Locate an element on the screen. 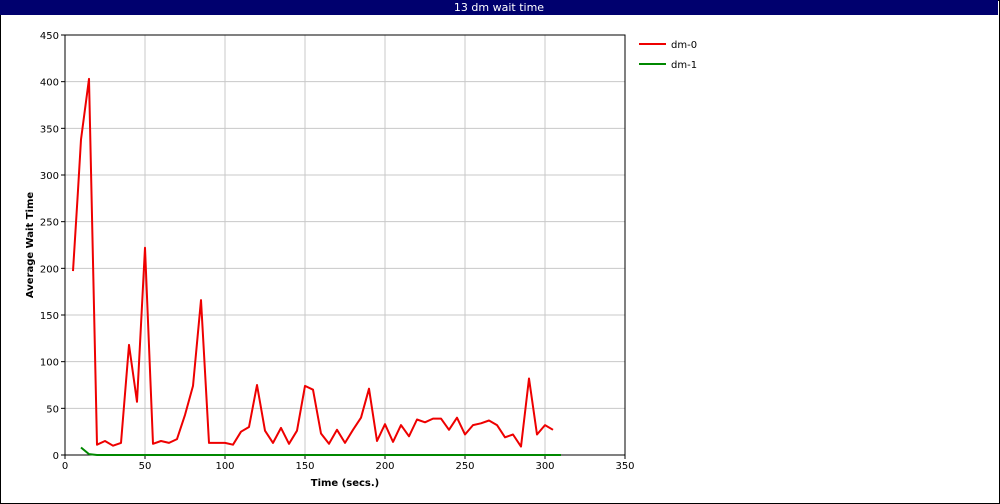 The image size is (1000, 504). y-axis-label: Average Wait Time is located at coordinates (30, 245).